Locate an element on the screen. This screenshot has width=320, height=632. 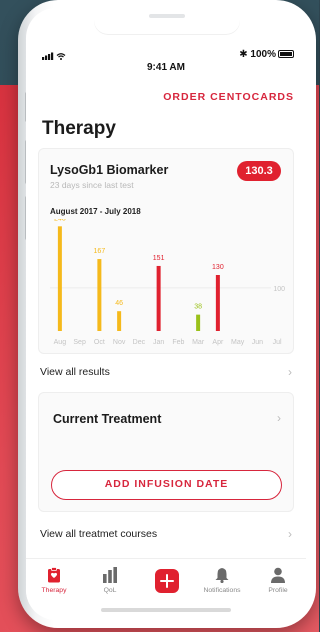
clipboard-icon is located at coordinates (54, 575).